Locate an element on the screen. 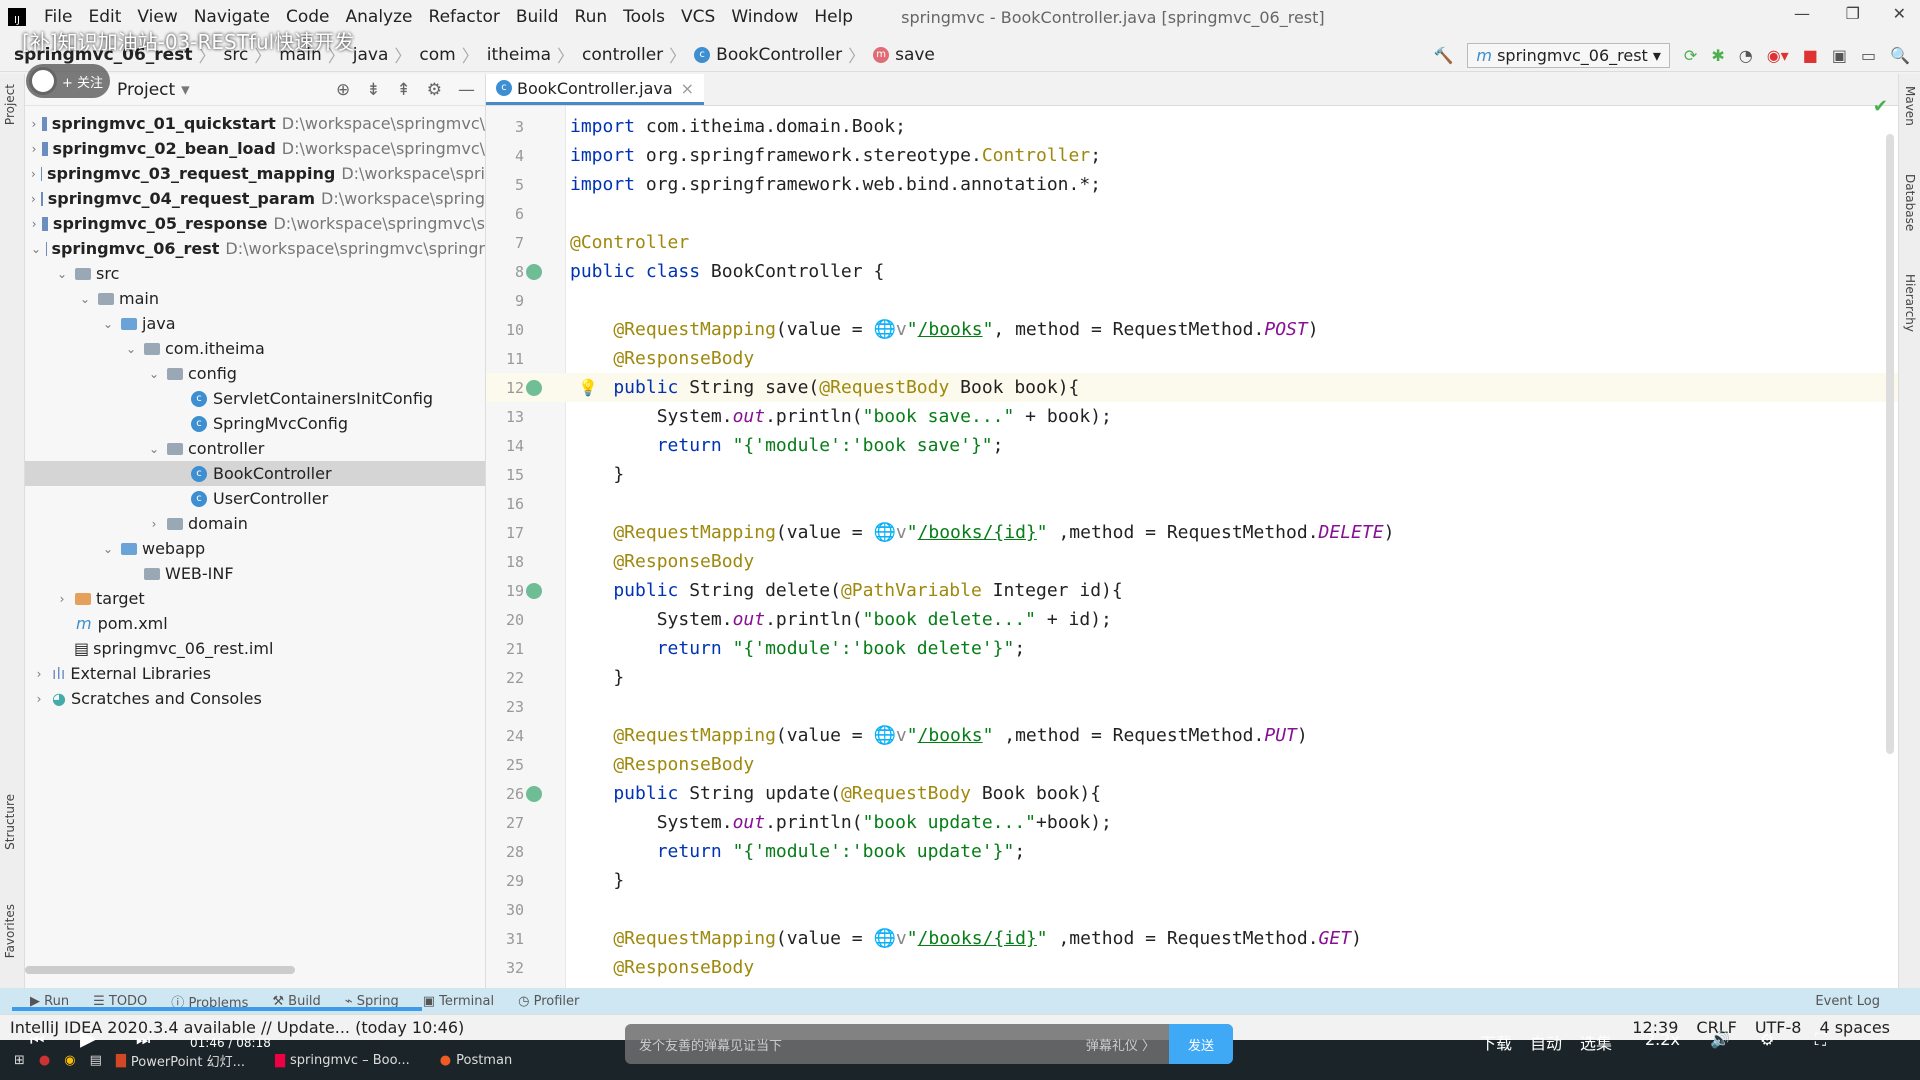 The width and height of the screenshot is (1920, 1080). favorites-tool-button: Favorites is located at coordinates (10, 931).